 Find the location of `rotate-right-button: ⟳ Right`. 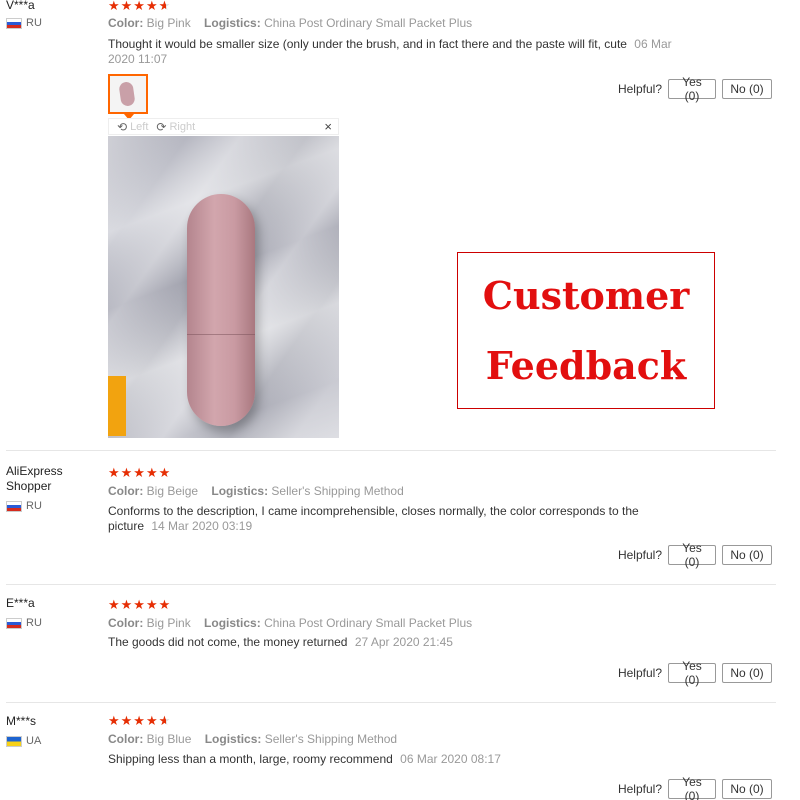

rotate-right-button: ⟳ Right is located at coordinates (175, 127).